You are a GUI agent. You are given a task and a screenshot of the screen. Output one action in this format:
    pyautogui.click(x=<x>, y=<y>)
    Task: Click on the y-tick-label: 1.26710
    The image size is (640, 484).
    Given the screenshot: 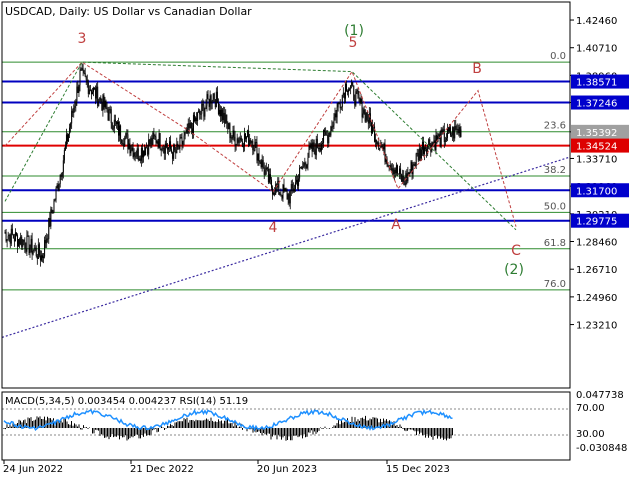 What is the action you would take?
    pyautogui.click(x=596, y=270)
    